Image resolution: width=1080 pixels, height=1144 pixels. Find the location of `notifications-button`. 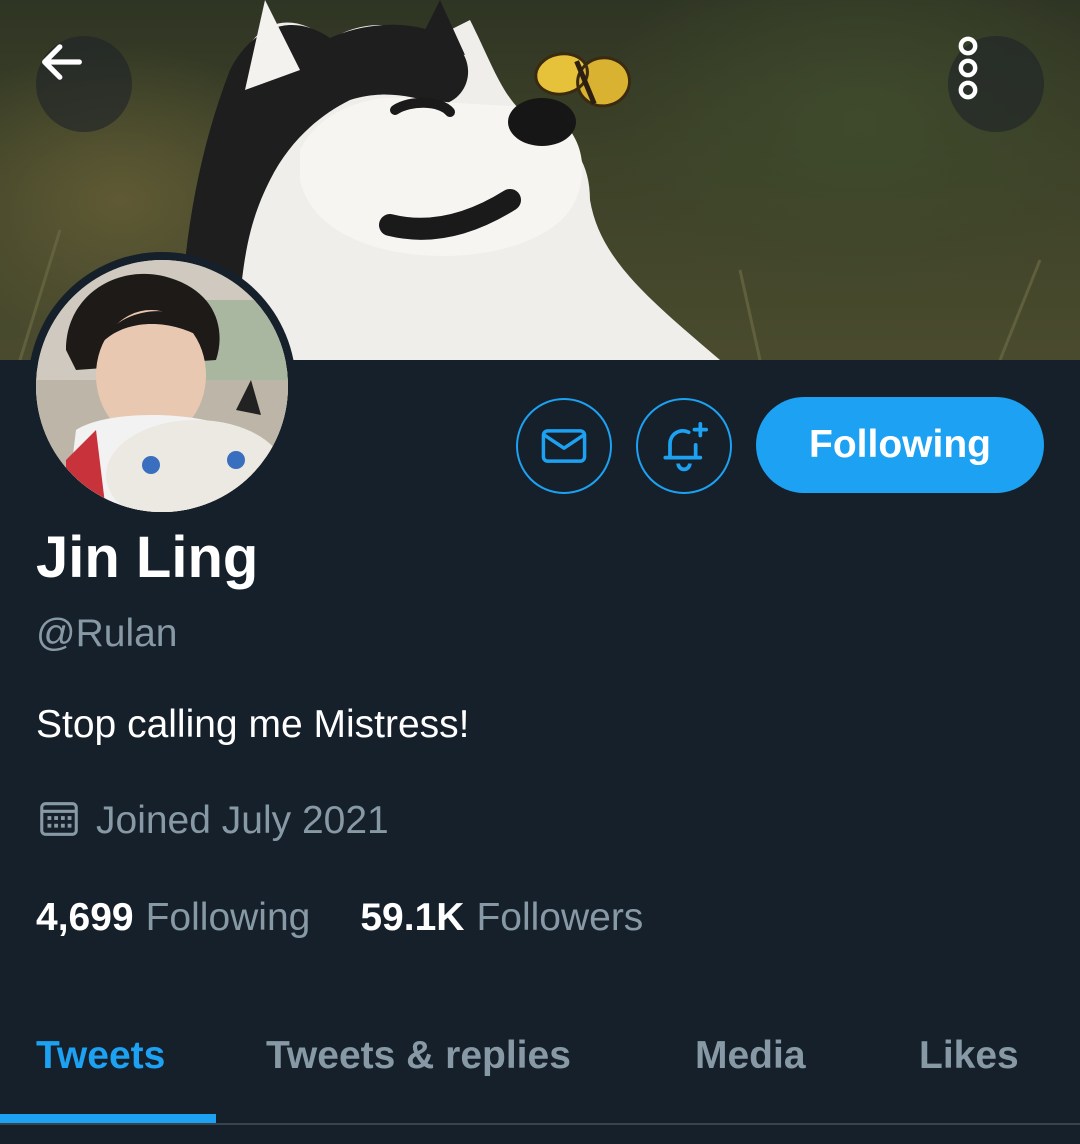

notifications-button is located at coordinates (684, 446).